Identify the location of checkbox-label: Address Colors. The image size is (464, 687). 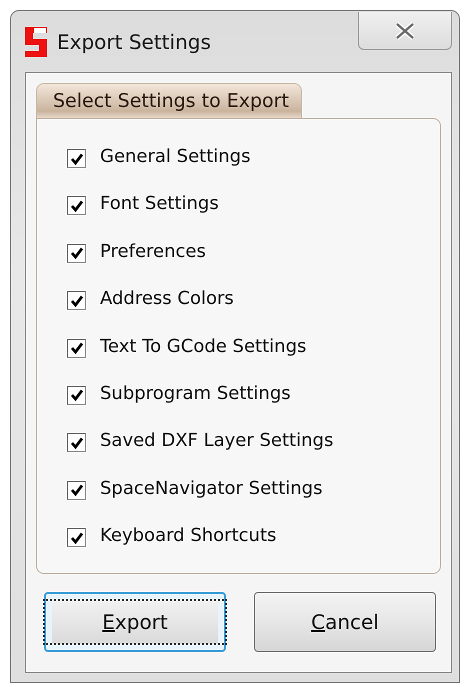
(167, 299).